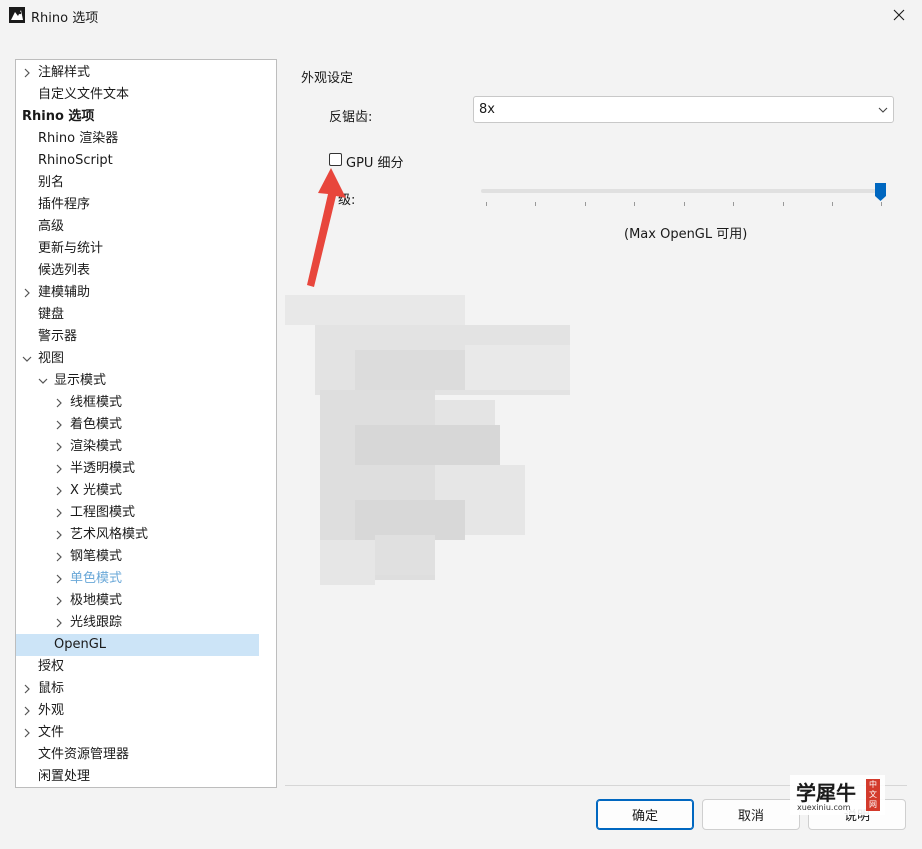 The width and height of the screenshot is (922, 849). What do you see at coordinates (751, 814) in the screenshot?
I see `cancel-button: 取消` at bounding box center [751, 814].